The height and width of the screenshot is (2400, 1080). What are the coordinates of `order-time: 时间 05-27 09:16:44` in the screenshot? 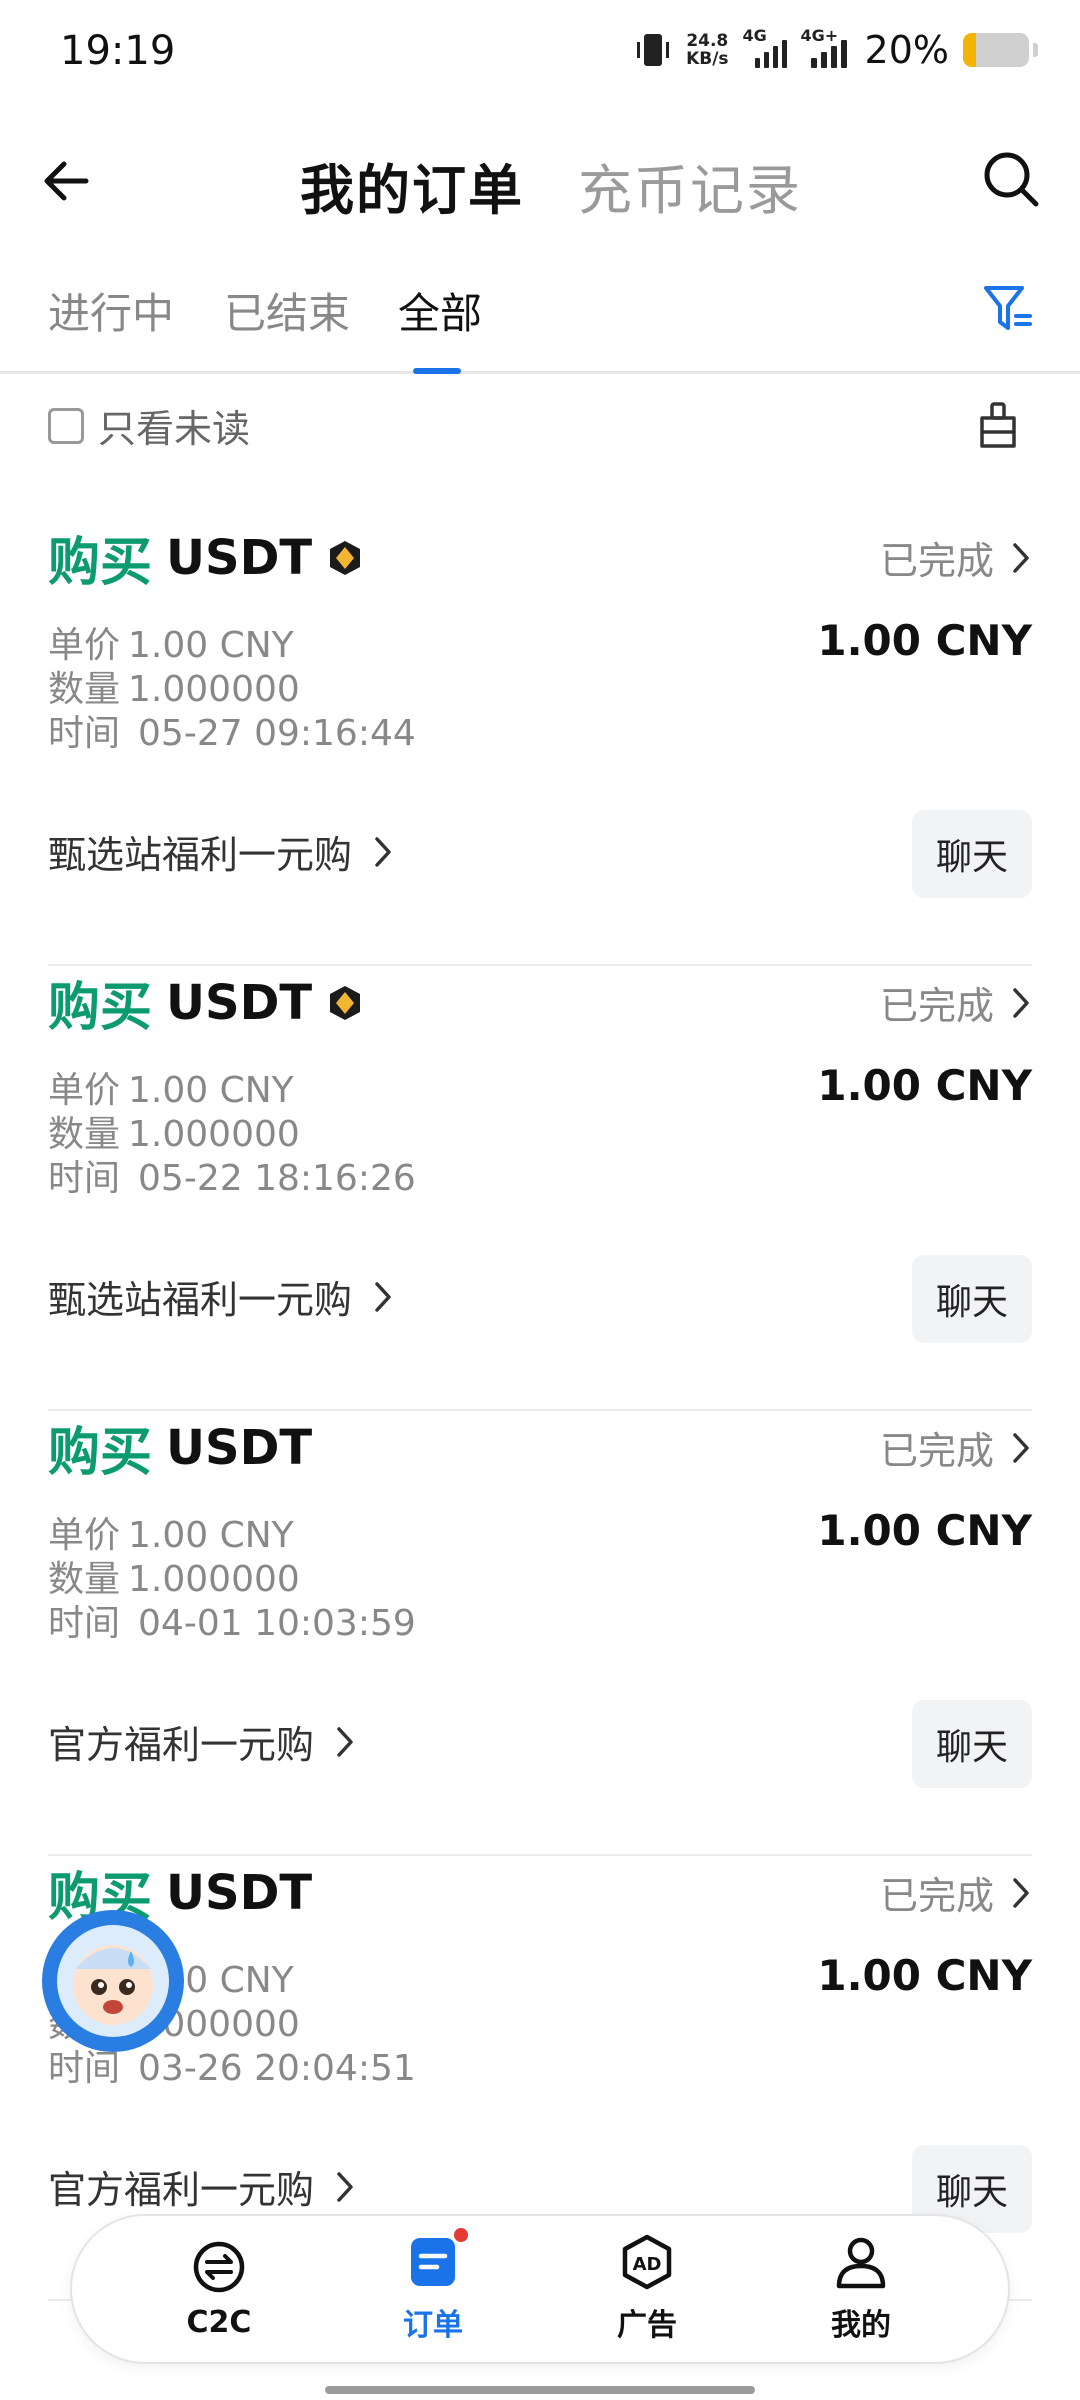 It's located at (232, 730).